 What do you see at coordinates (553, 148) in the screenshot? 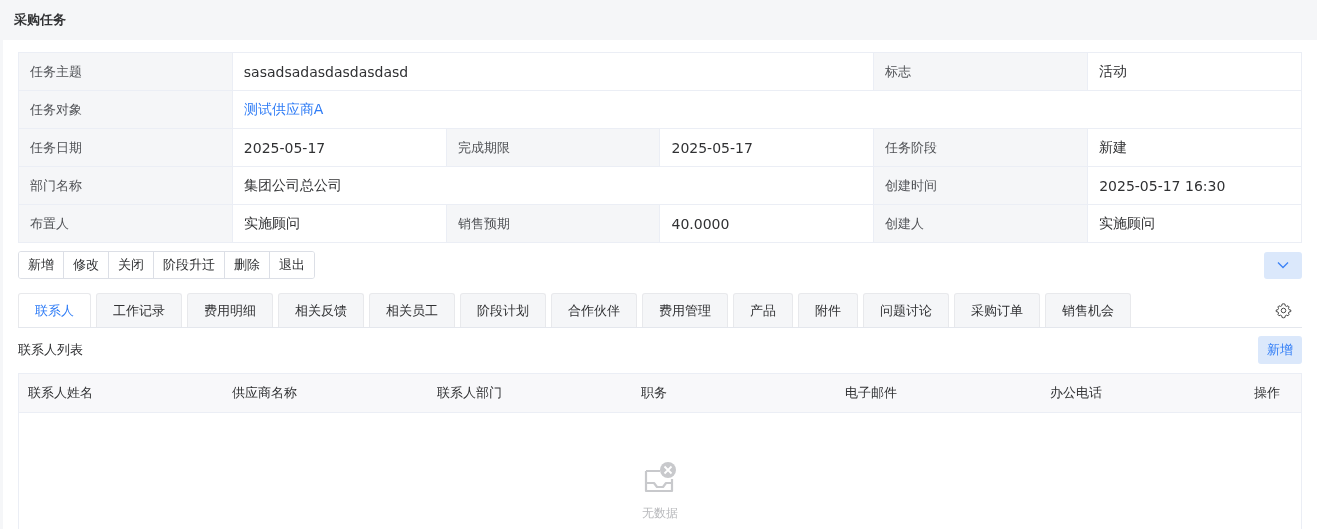
I see `field-label: 完成期限` at bounding box center [553, 148].